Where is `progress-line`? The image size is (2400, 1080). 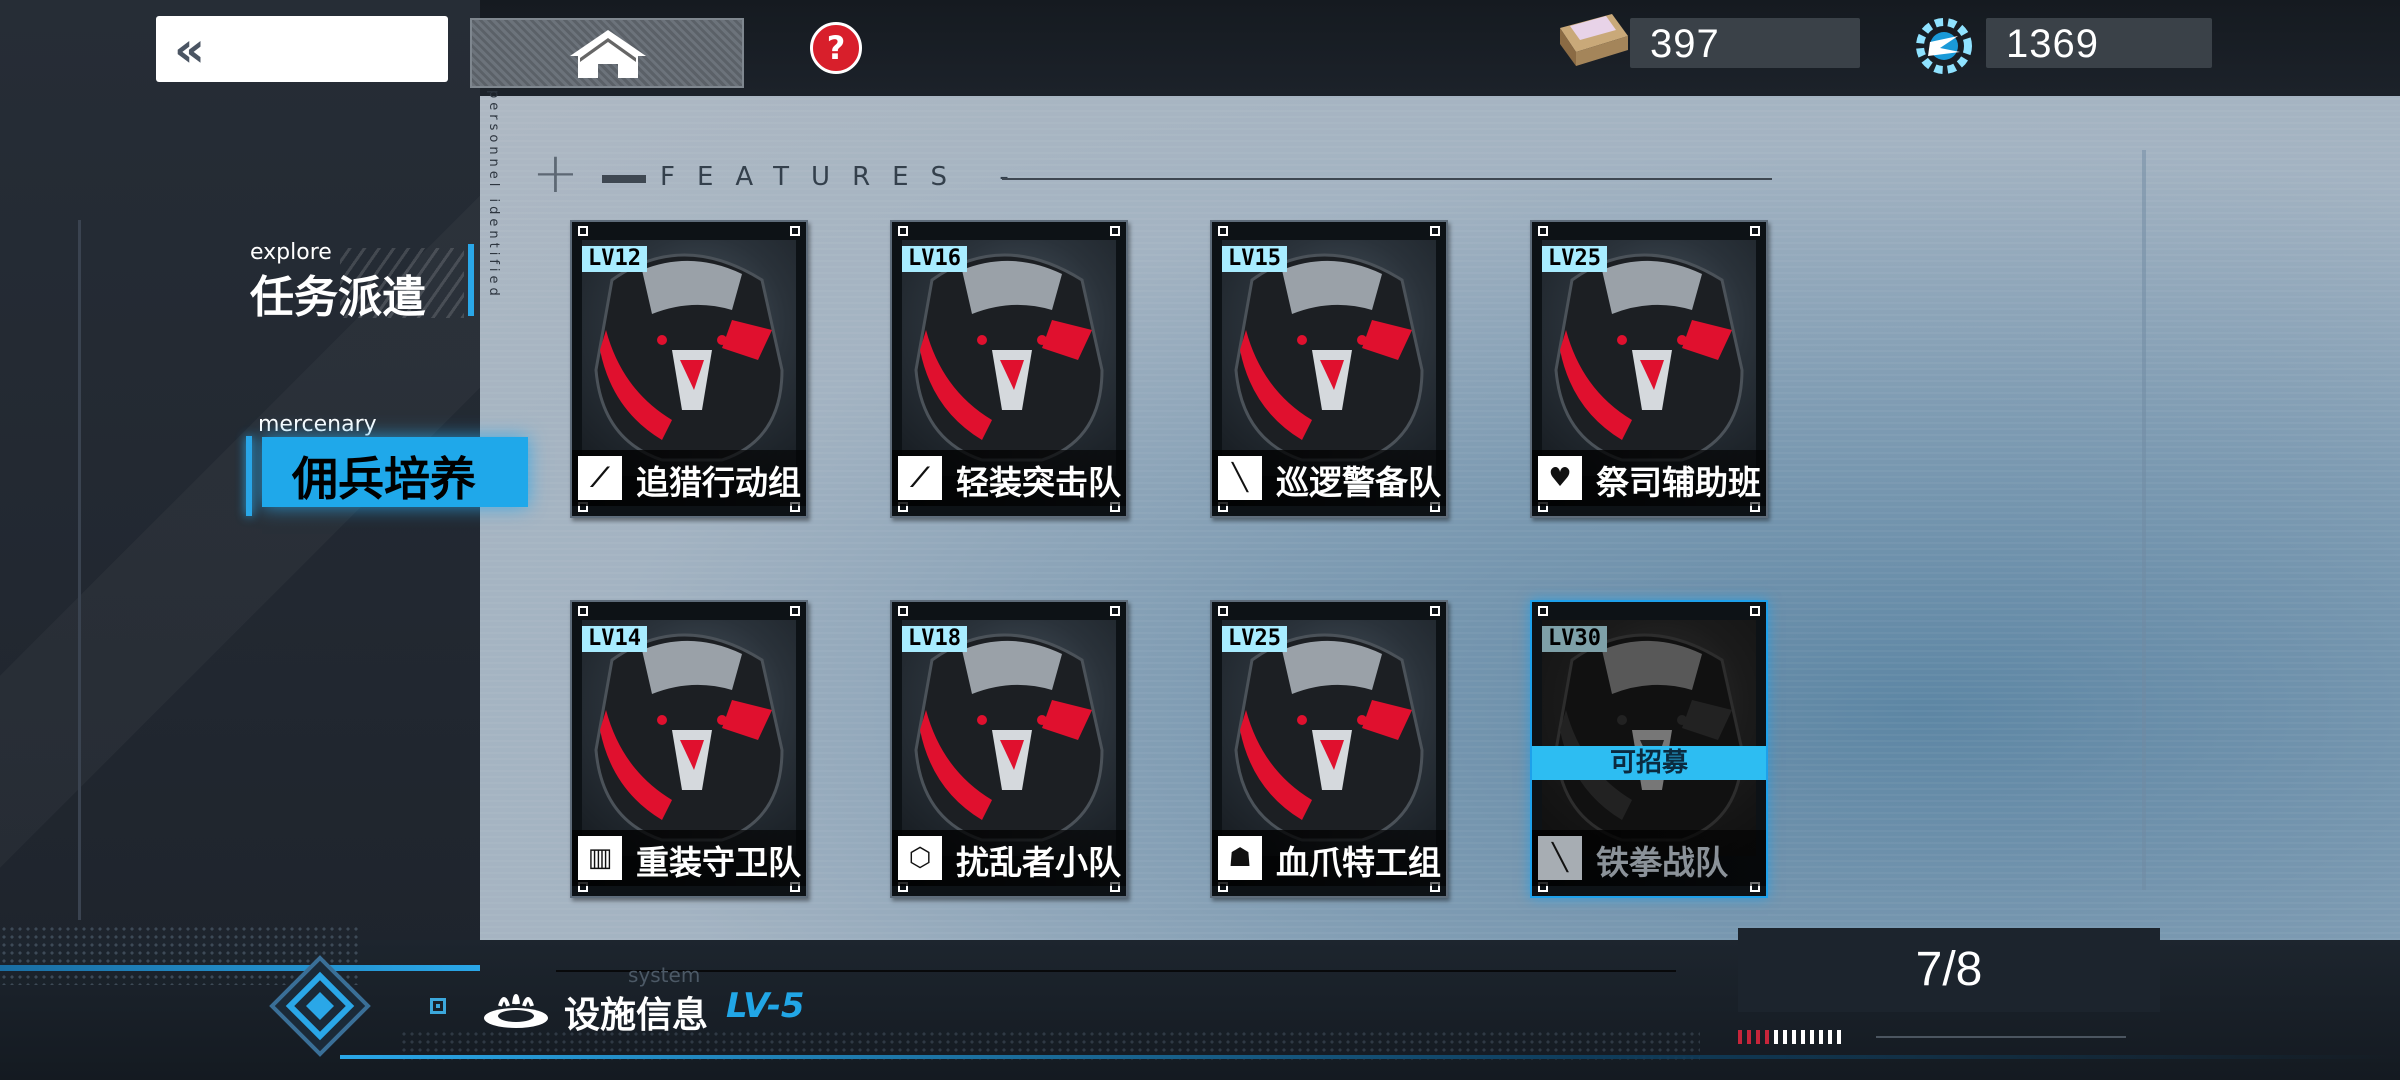 progress-line is located at coordinates (2001, 1037).